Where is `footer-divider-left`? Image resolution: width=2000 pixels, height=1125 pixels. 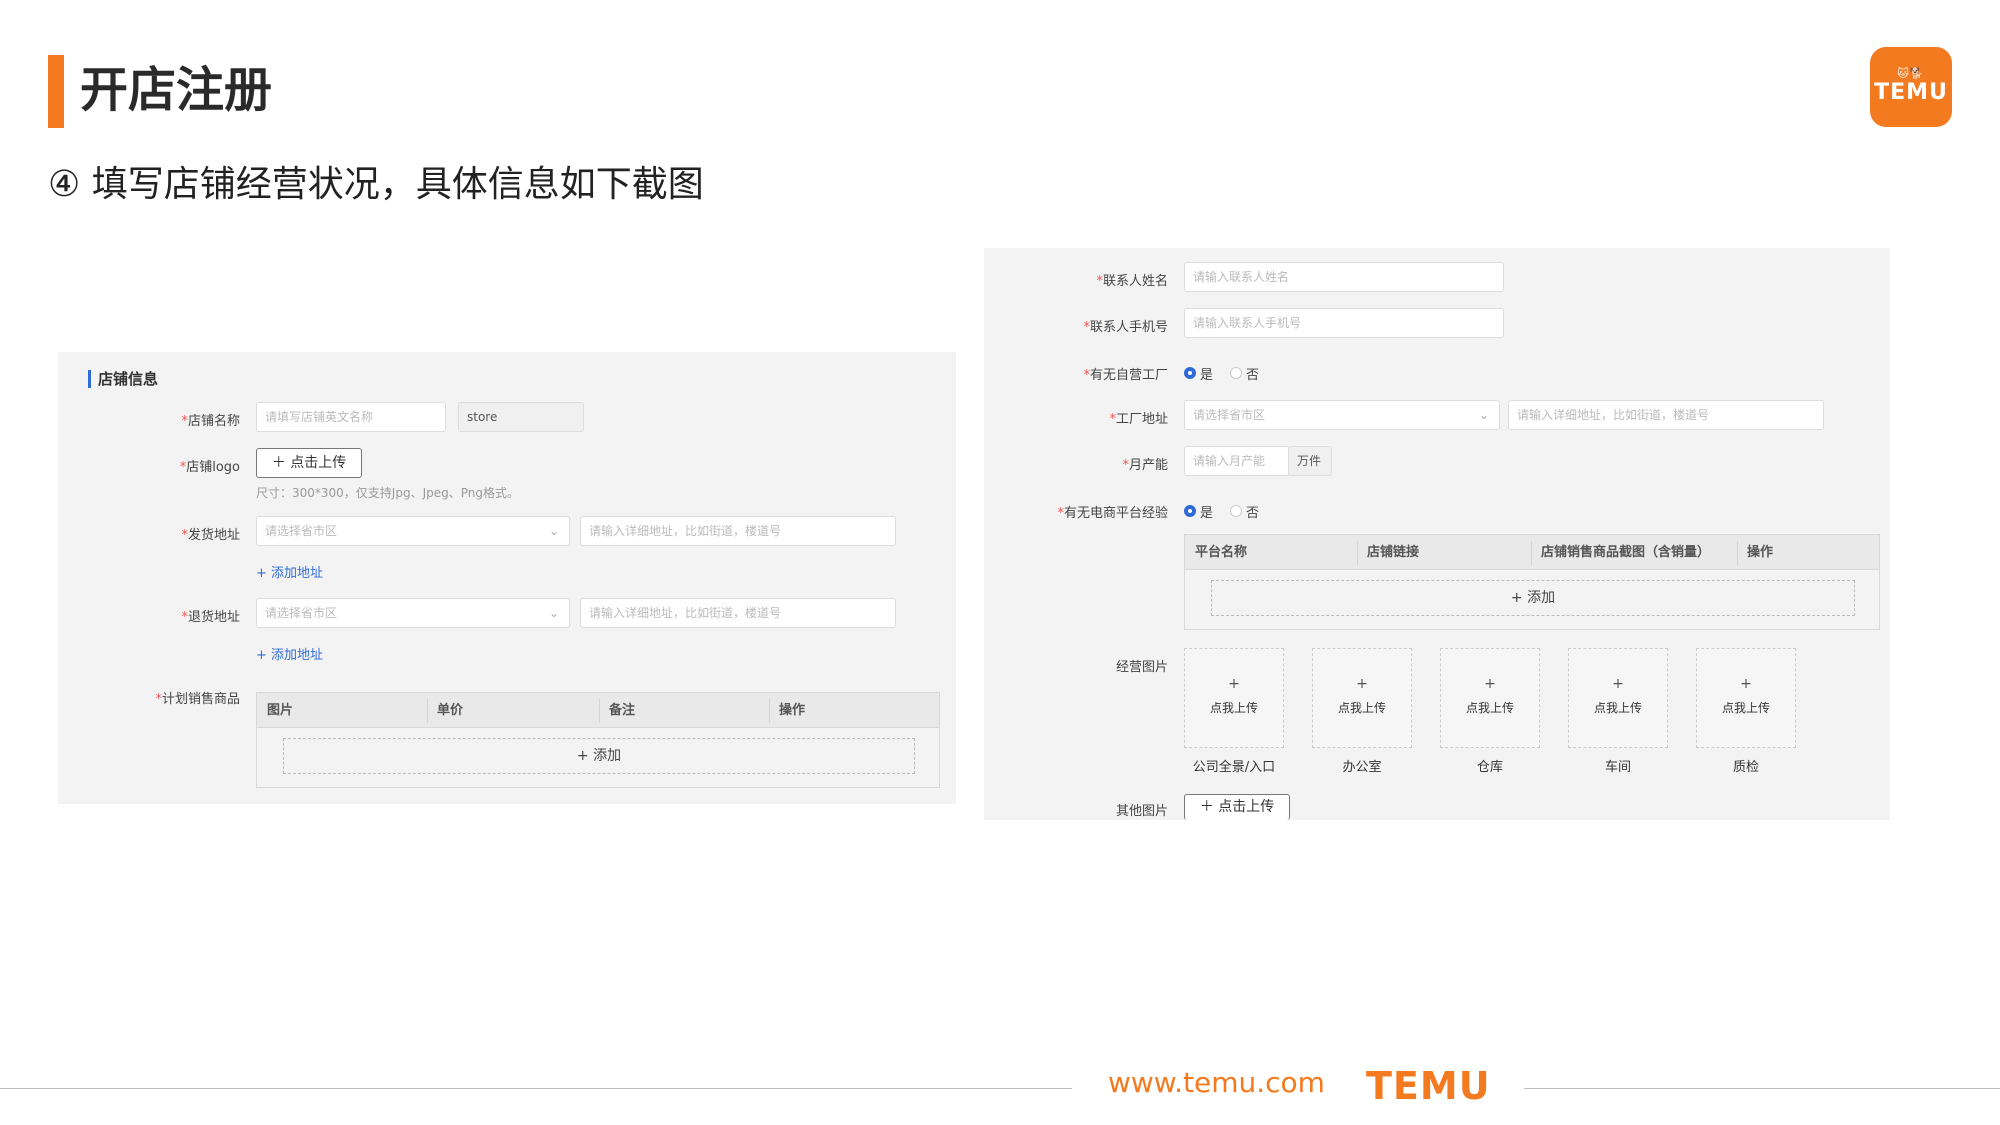
footer-divider-left is located at coordinates (536, 1088).